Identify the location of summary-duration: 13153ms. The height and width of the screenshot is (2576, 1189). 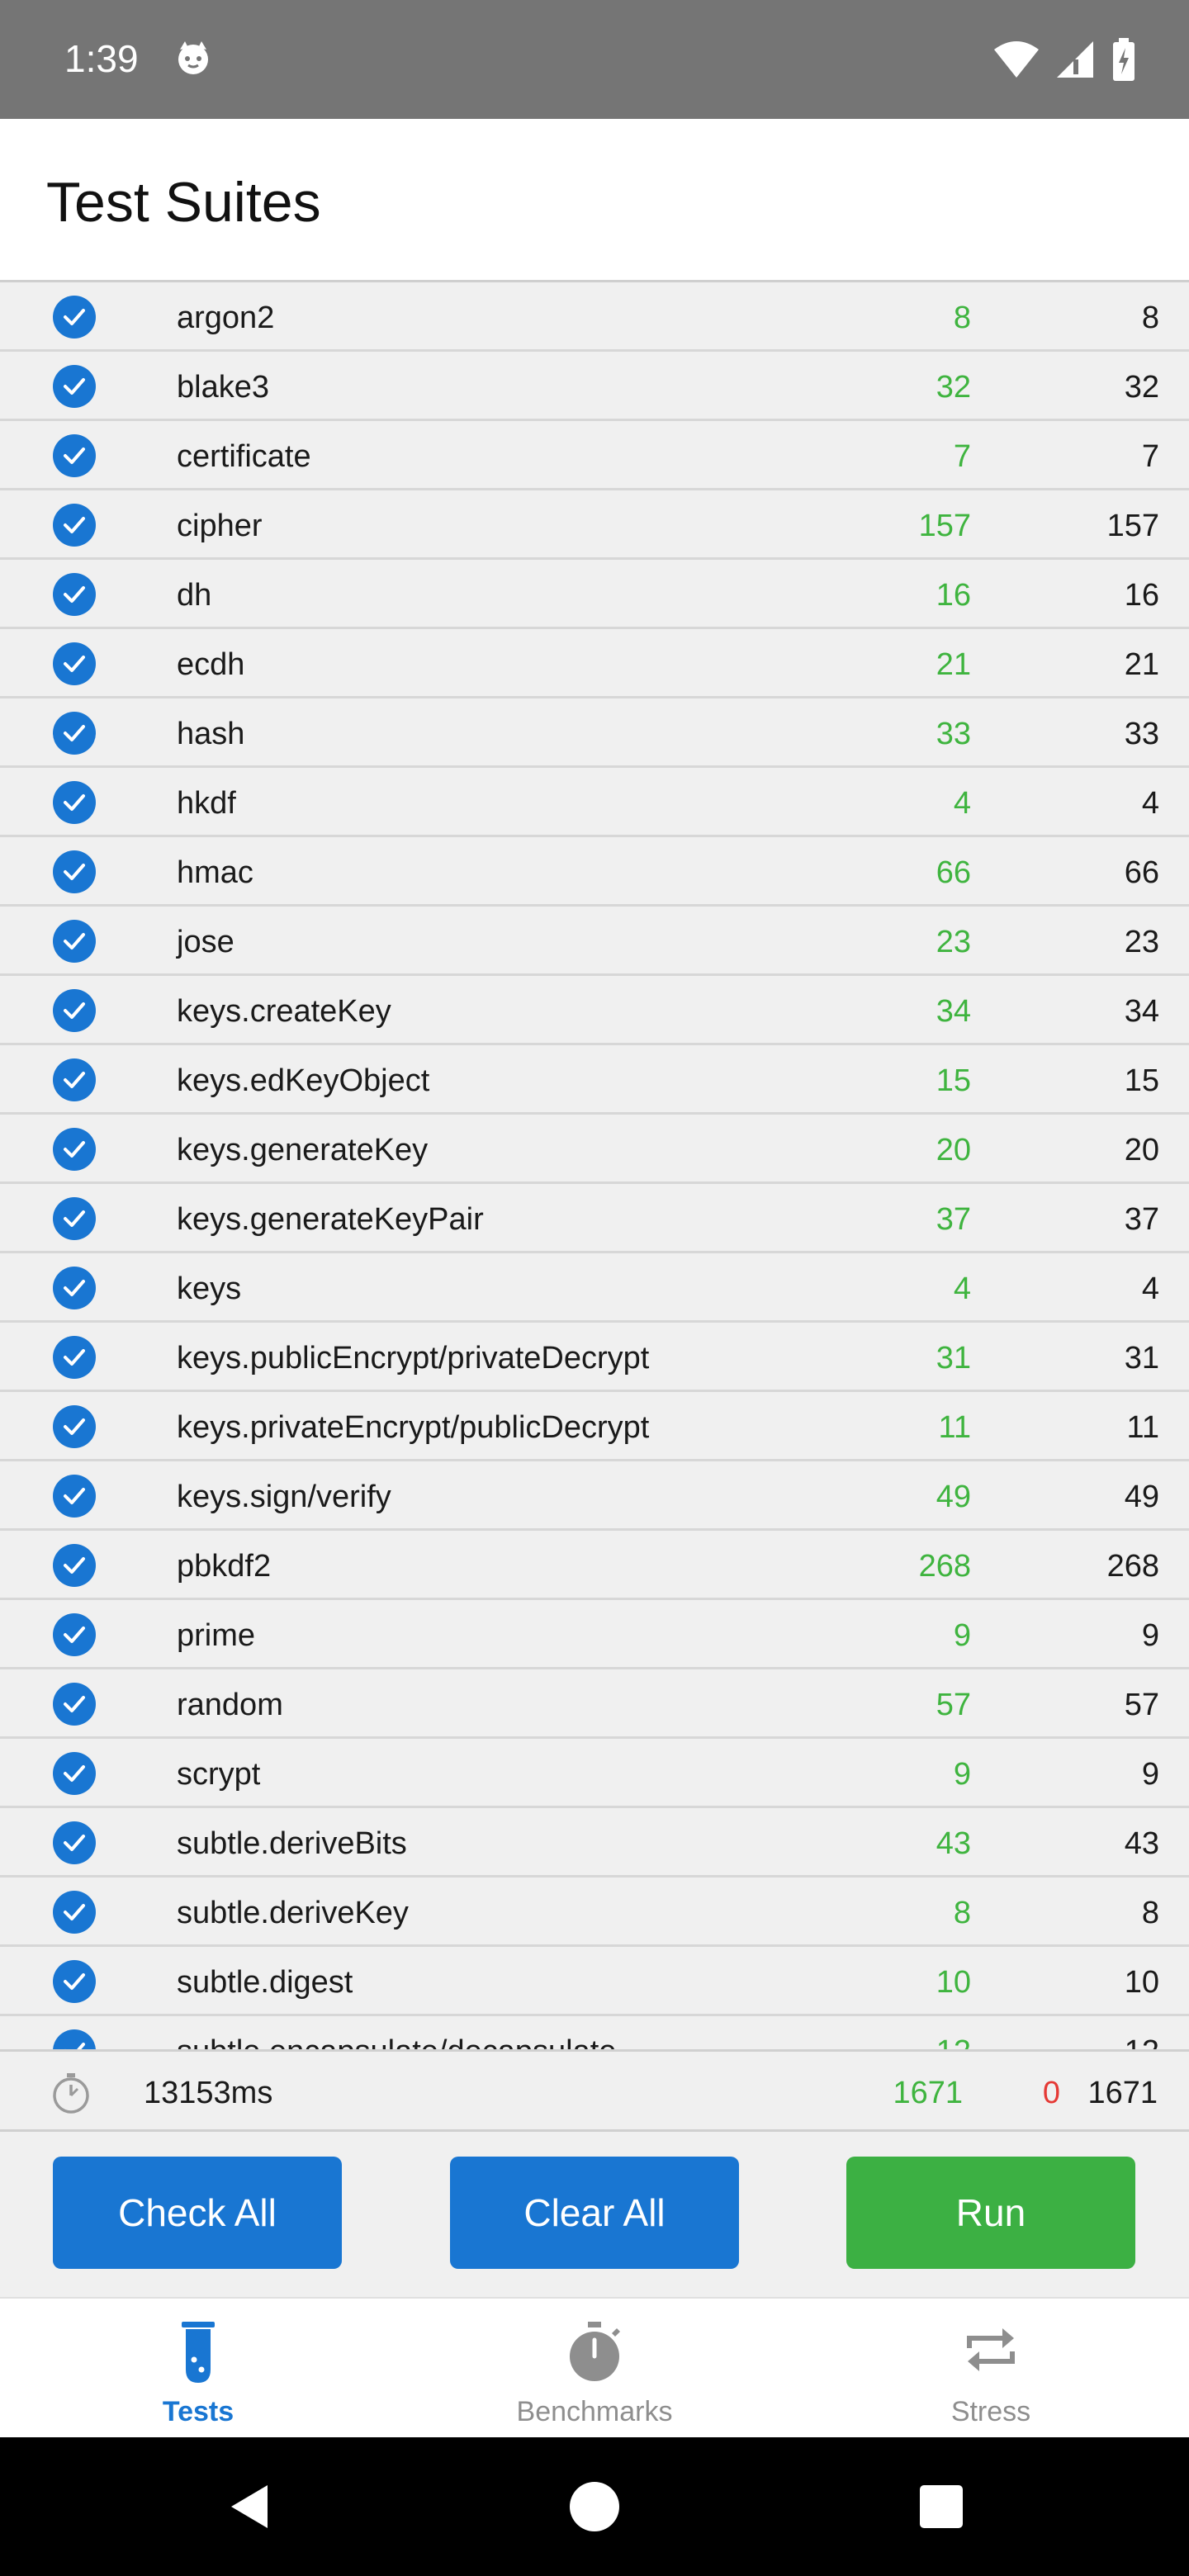
(208, 2093).